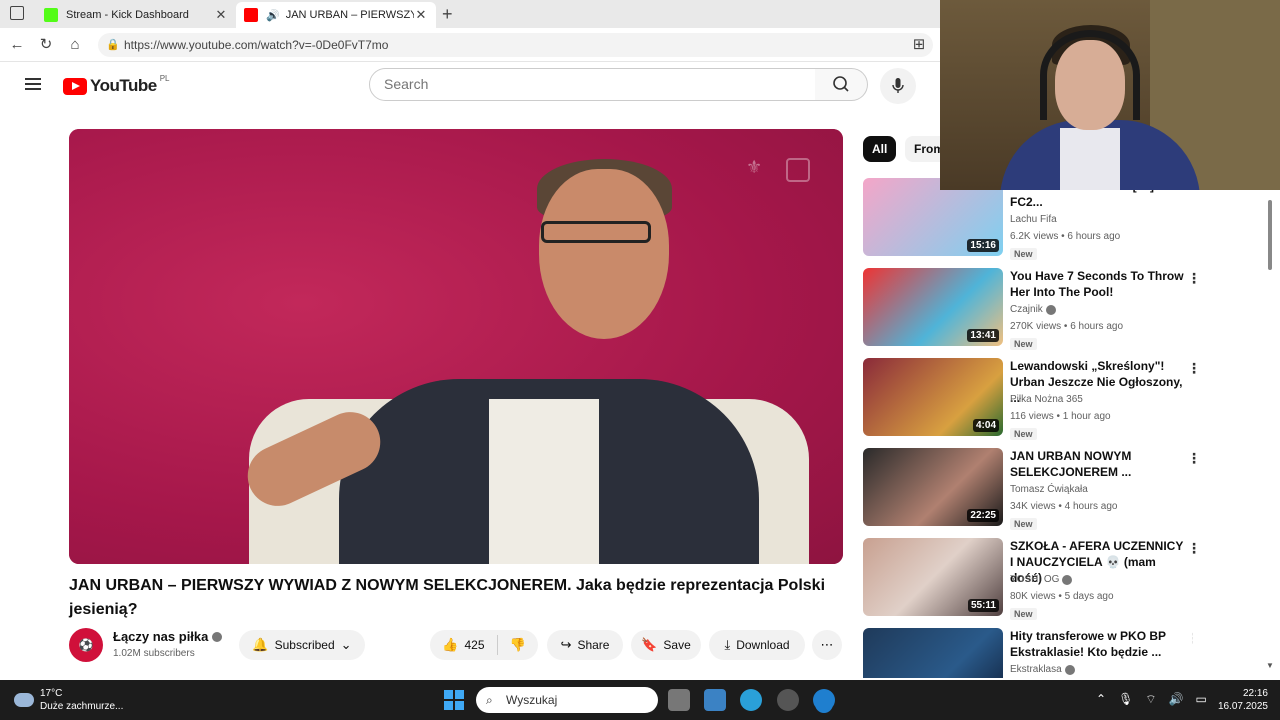 This screenshot has height=720, width=1280. I want to click on duration-badge: 15:16, so click(983, 245).